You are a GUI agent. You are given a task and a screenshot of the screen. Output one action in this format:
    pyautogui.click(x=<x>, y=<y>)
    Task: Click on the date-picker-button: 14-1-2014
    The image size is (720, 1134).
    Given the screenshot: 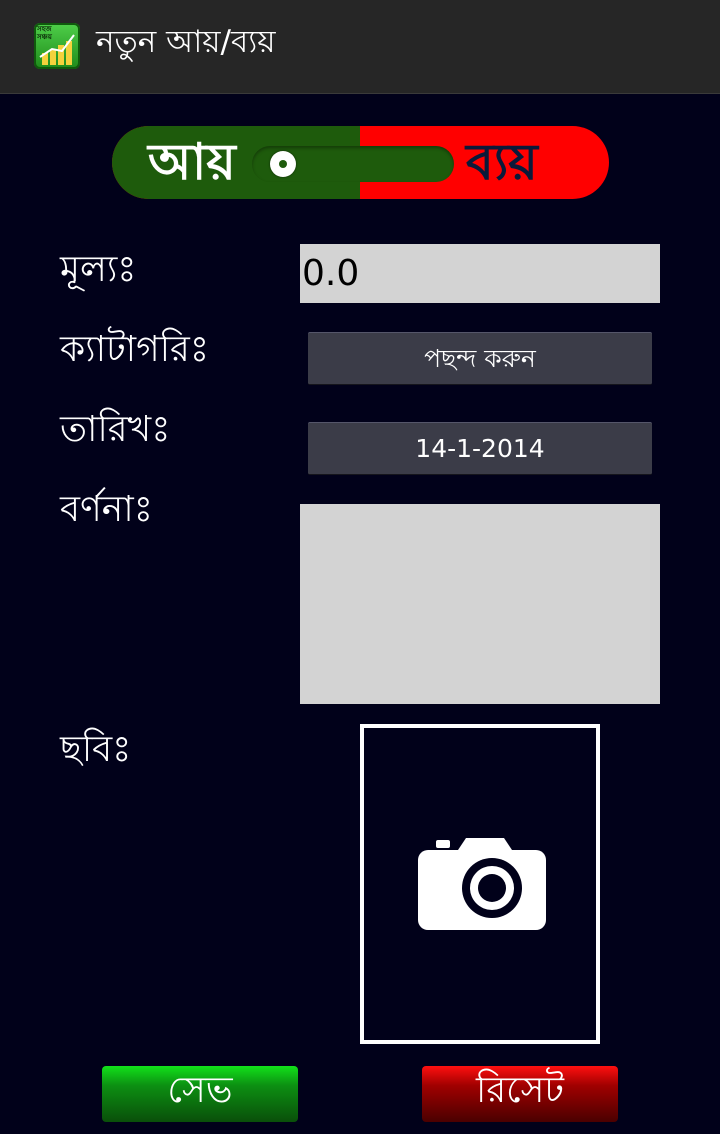 What is the action you would take?
    pyautogui.click(x=480, y=448)
    